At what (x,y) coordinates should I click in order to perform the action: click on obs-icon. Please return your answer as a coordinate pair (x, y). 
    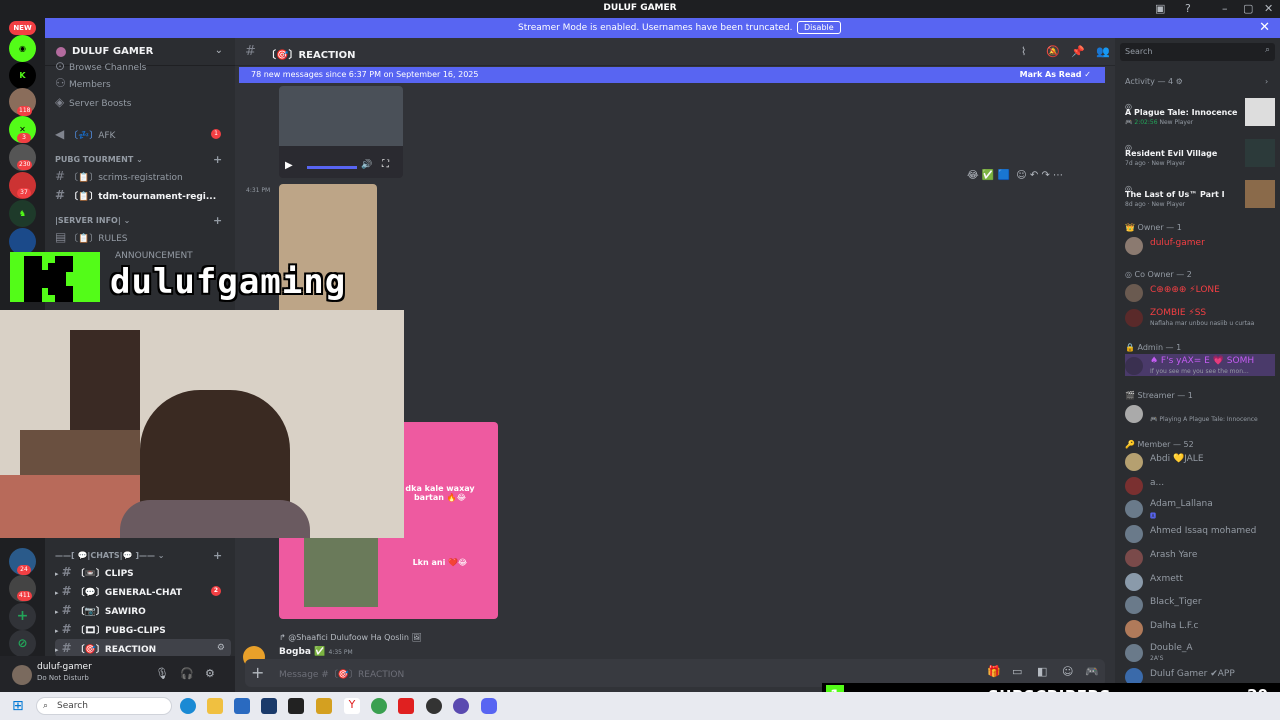
    Looking at the image, I should click on (434, 706).